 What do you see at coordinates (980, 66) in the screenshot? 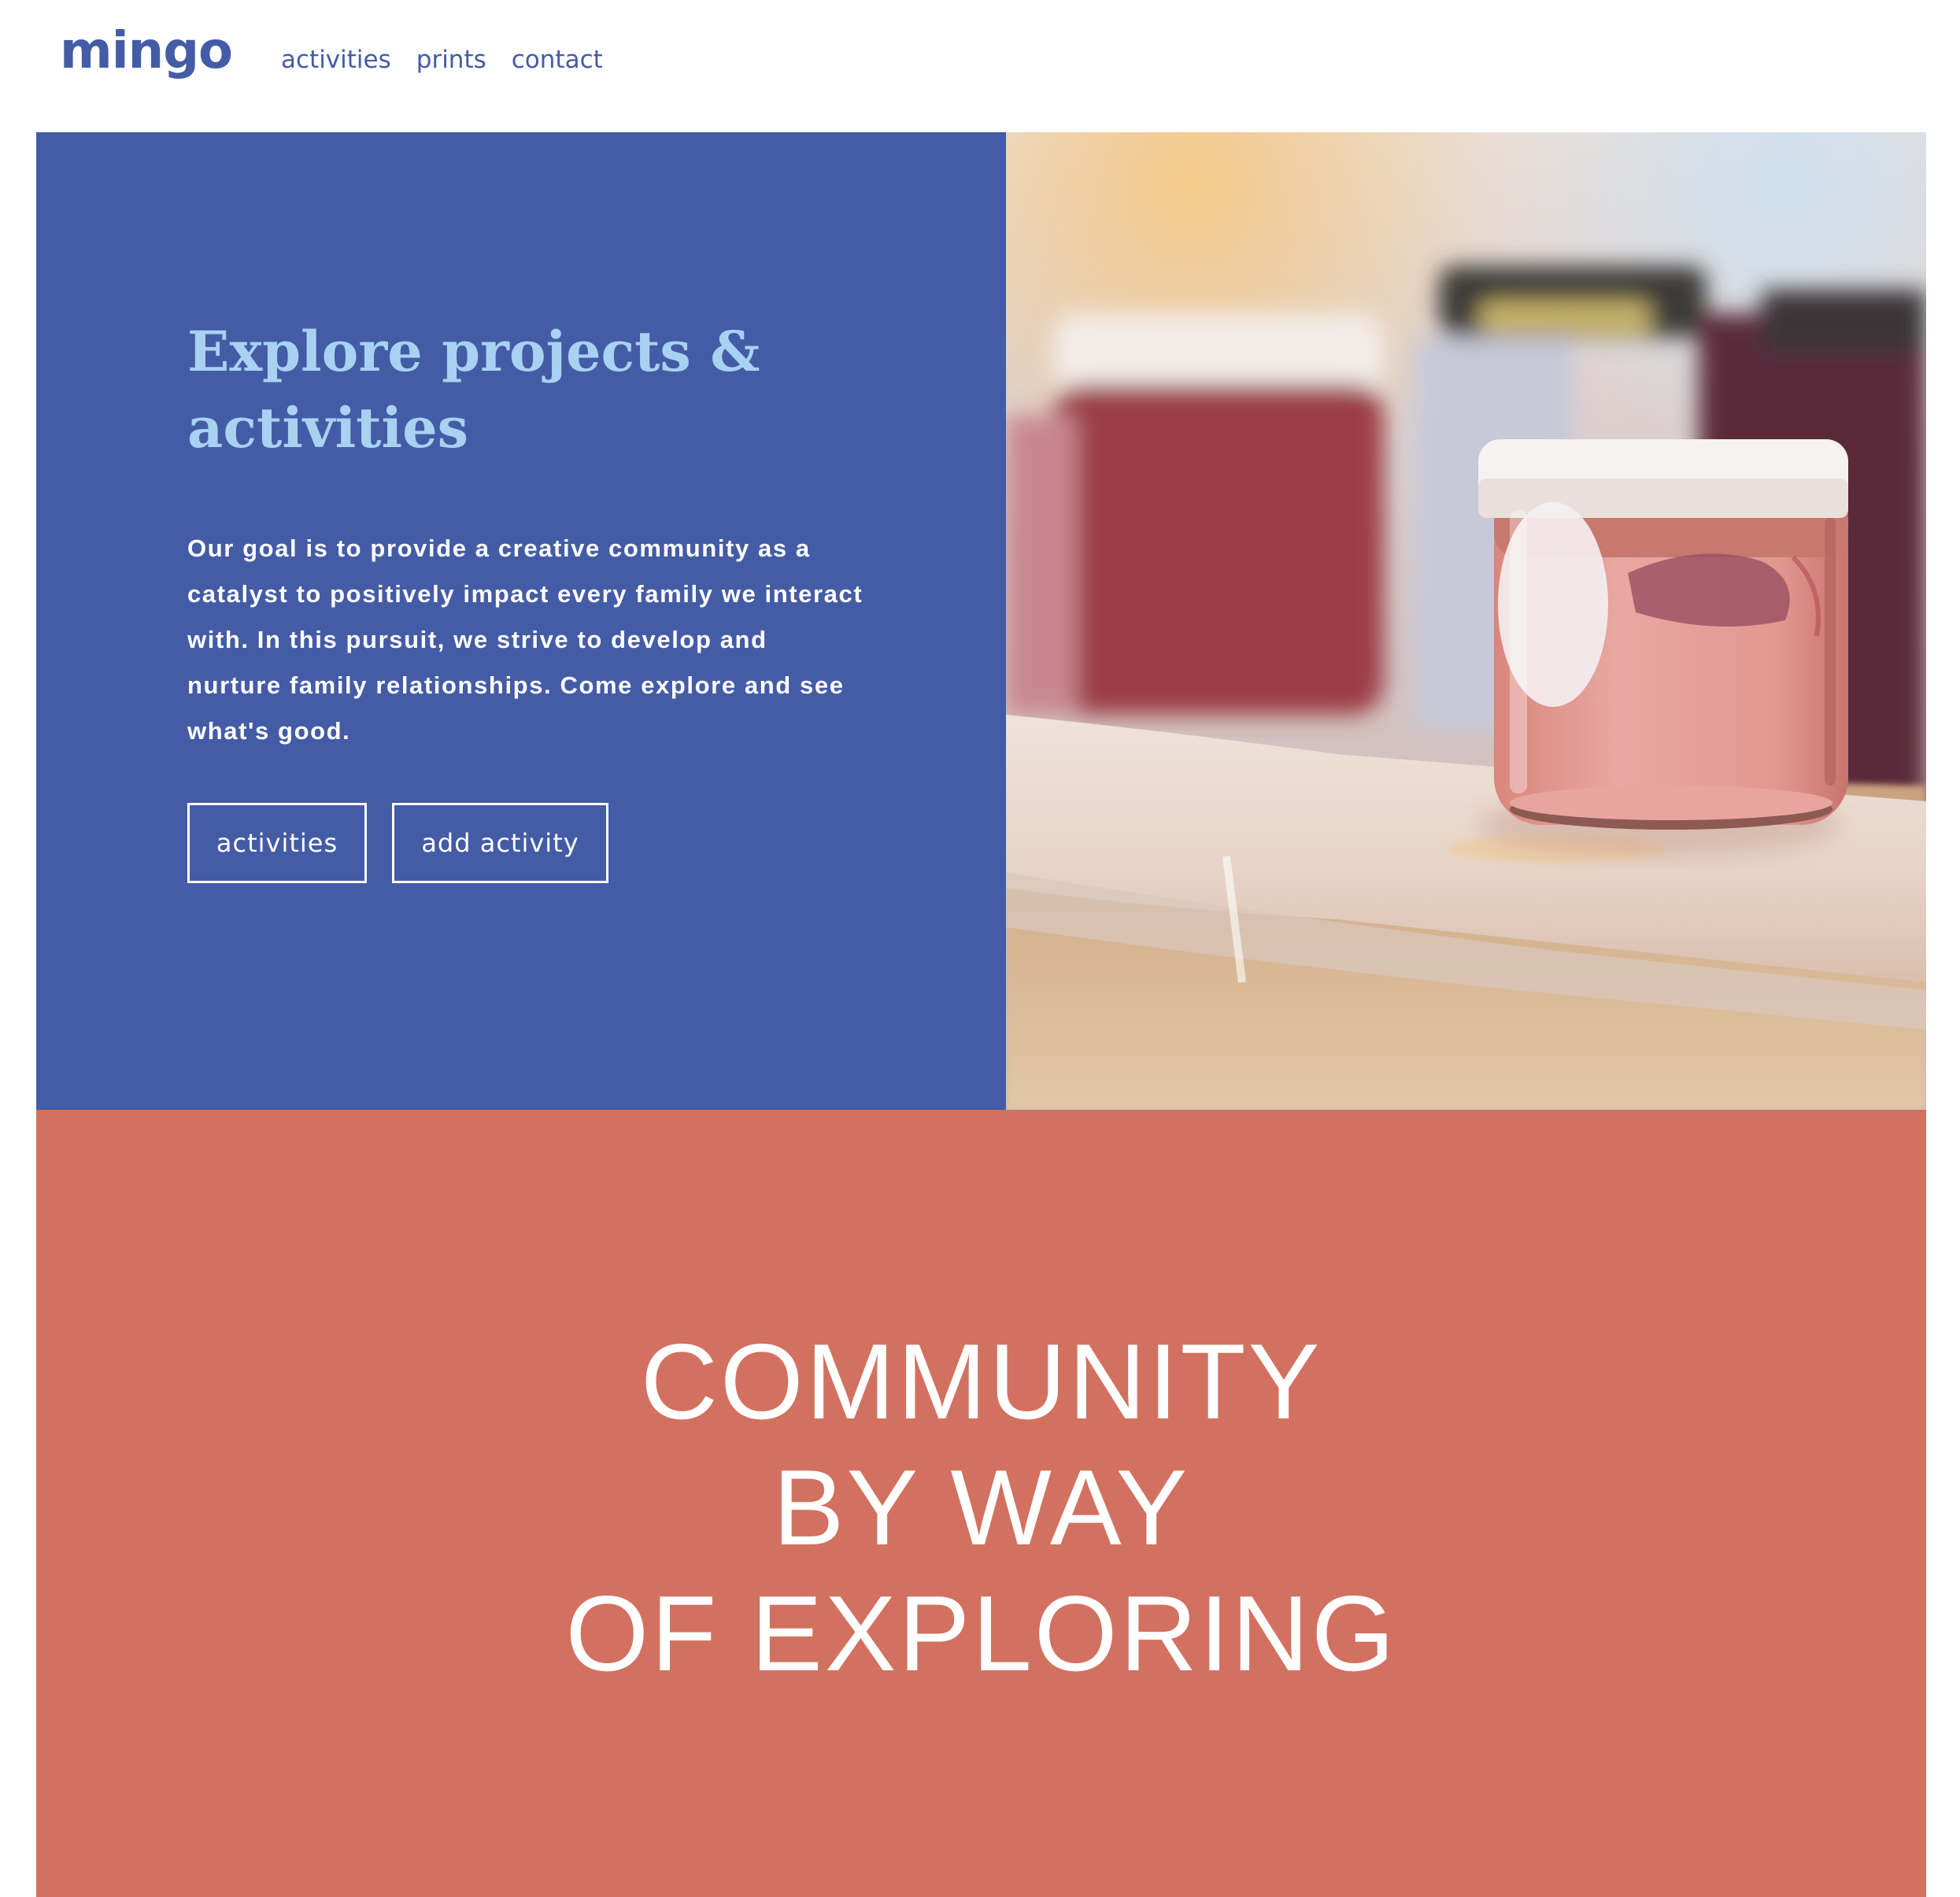
I see `site-header: mingo activities prints contact` at bounding box center [980, 66].